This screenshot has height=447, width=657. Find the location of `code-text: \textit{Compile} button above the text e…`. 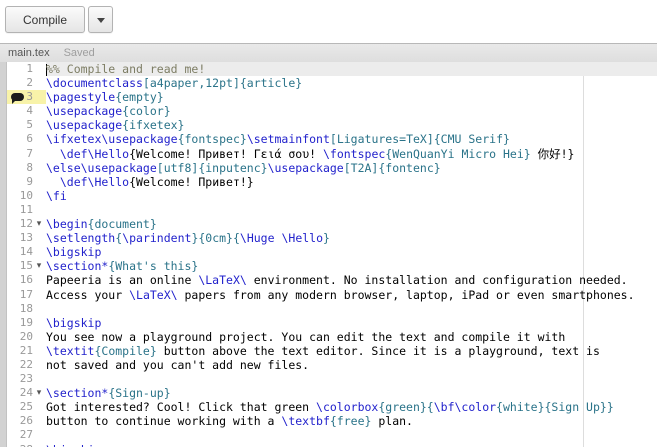

code-text: \textit{Compile} button above the text e… is located at coordinates (351, 351).